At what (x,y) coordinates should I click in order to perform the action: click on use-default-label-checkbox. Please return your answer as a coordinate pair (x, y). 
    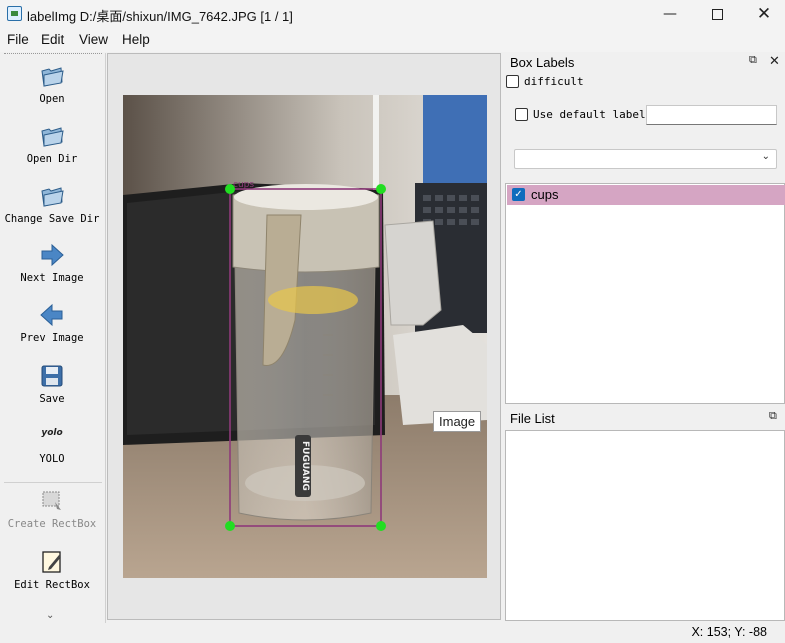
    Looking at the image, I should click on (521, 114).